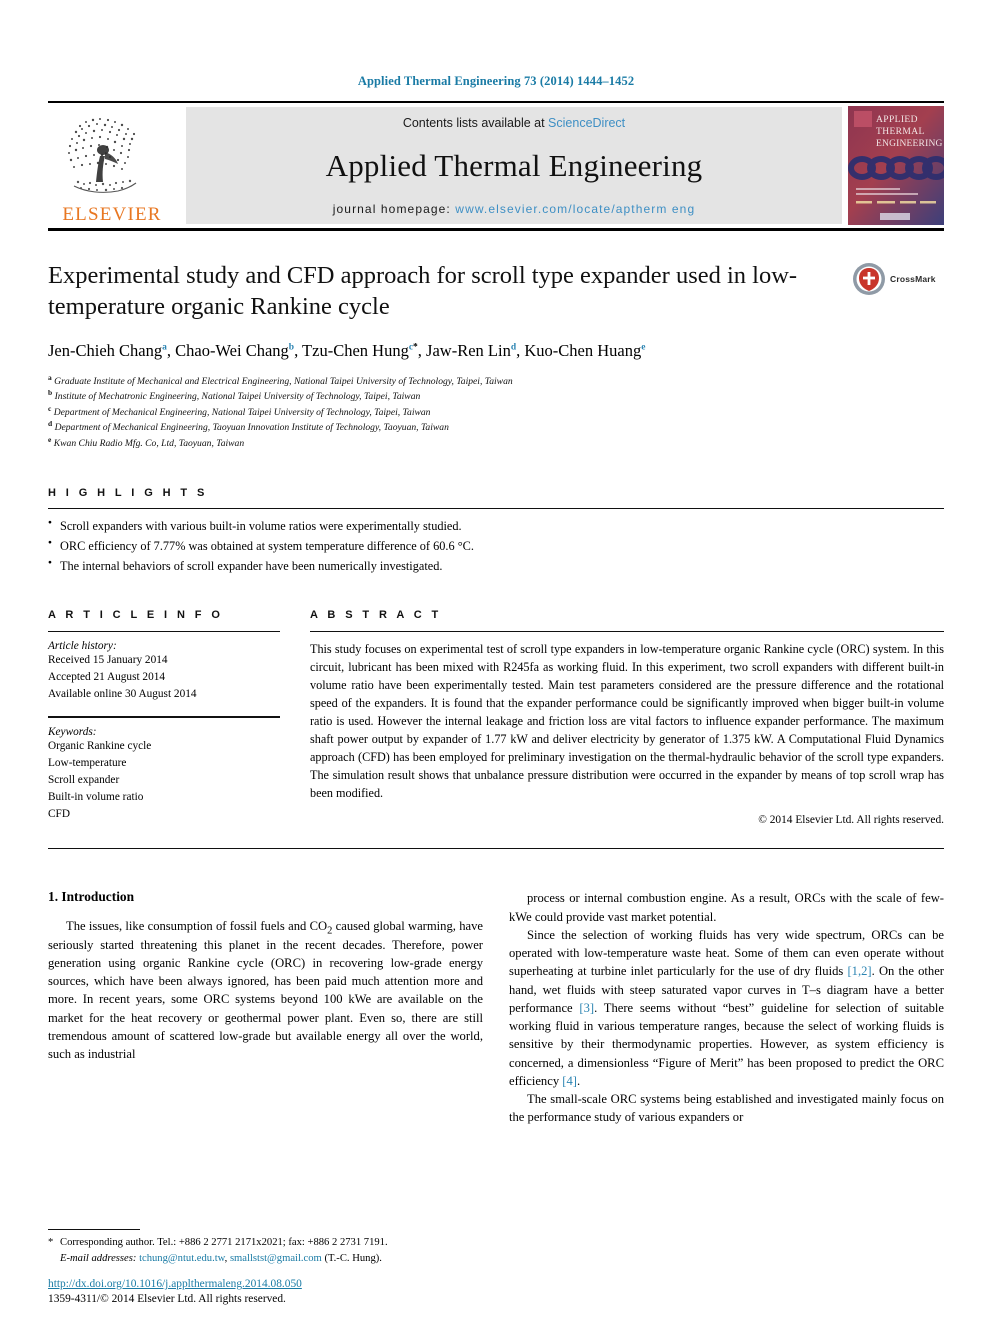  I want to click on keyword-item: CFD, so click(59, 813).